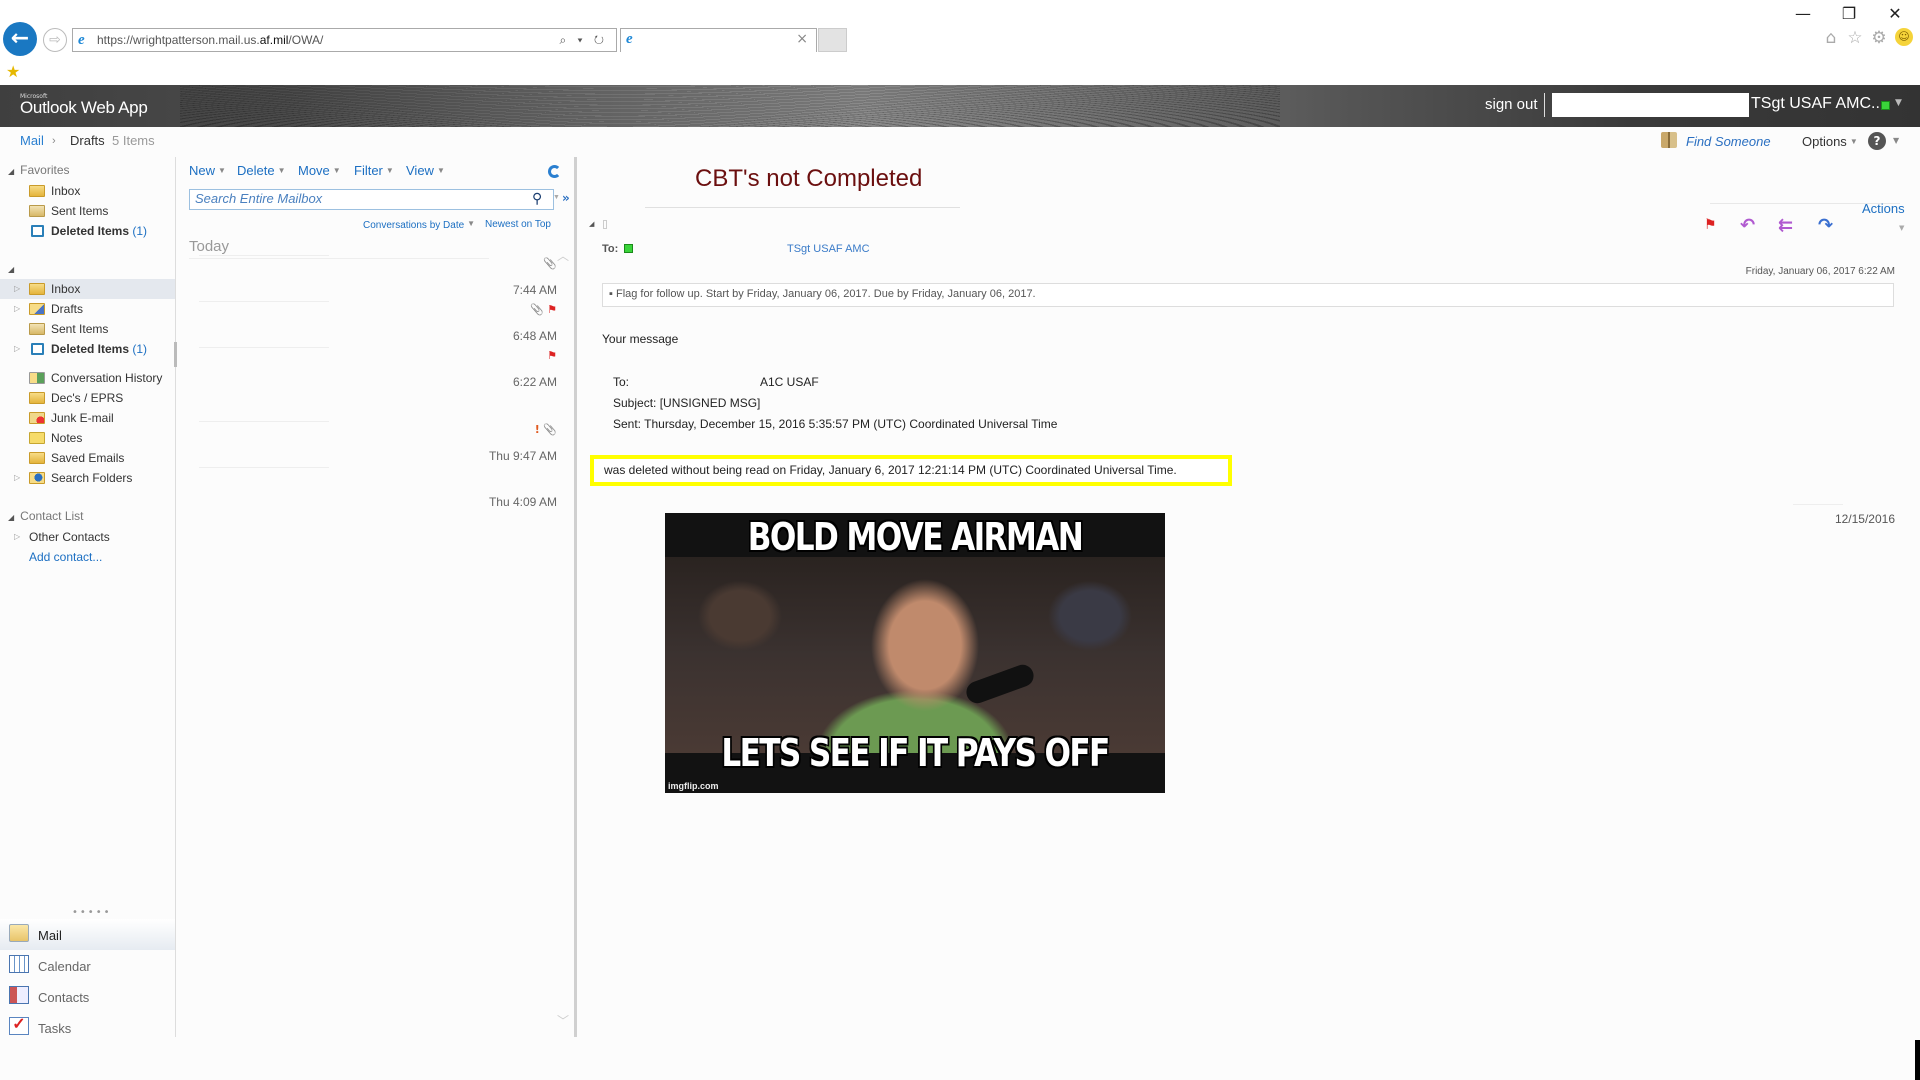 Image resolution: width=1920 pixels, height=1080 pixels. What do you see at coordinates (1669, 140) in the screenshot?
I see `address-book-icon` at bounding box center [1669, 140].